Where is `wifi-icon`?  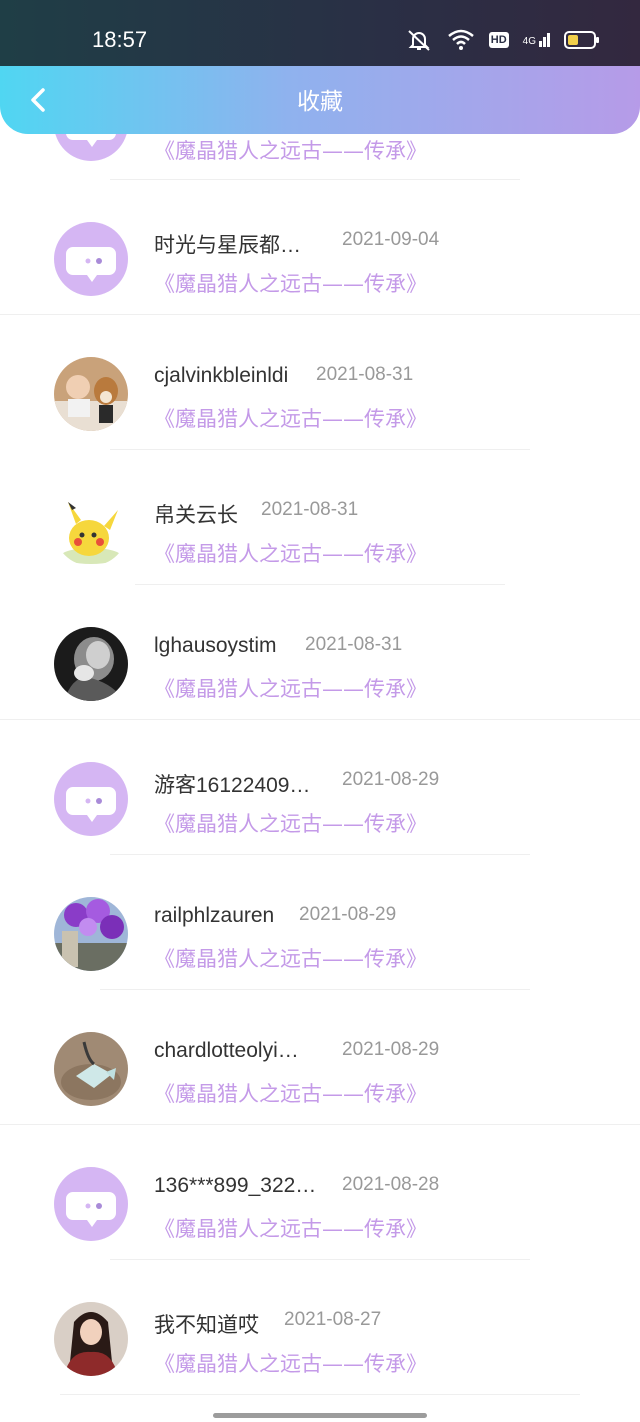
wifi-icon is located at coordinates (460, 39).